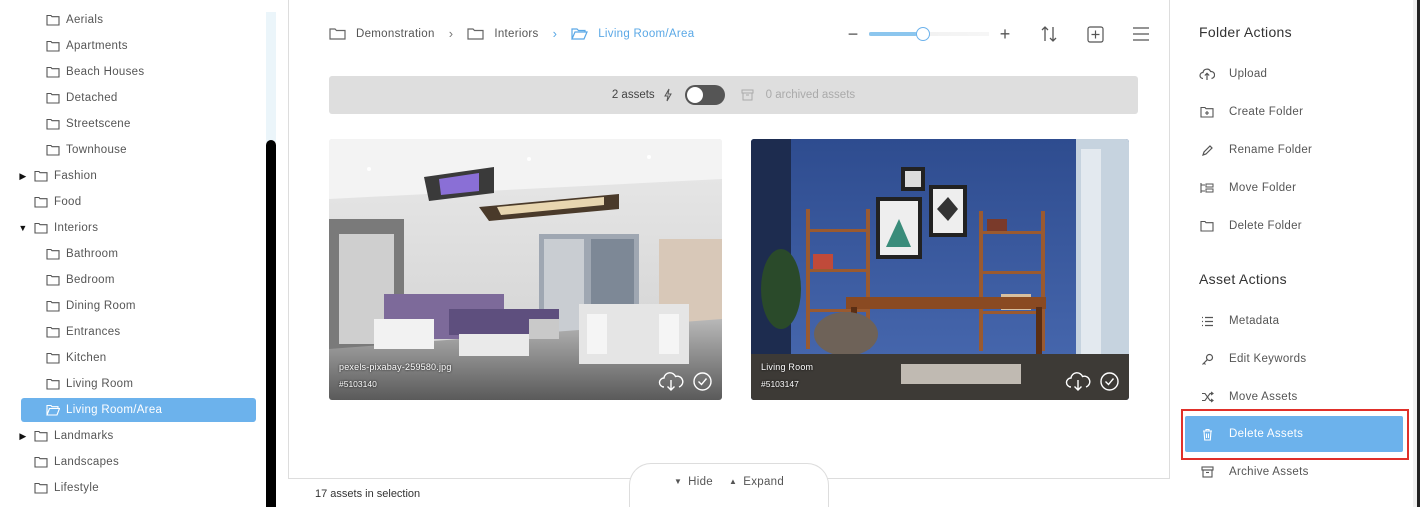 The height and width of the screenshot is (507, 1420). I want to click on tree-item-bedroom: Bedroom, so click(133, 280).